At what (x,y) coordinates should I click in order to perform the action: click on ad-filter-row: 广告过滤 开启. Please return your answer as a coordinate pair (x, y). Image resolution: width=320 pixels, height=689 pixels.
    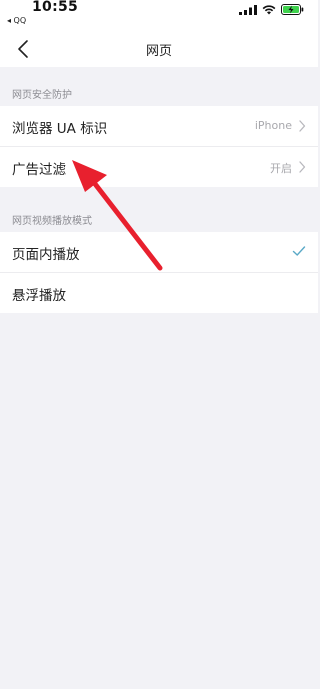
    Looking at the image, I should click on (159, 167).